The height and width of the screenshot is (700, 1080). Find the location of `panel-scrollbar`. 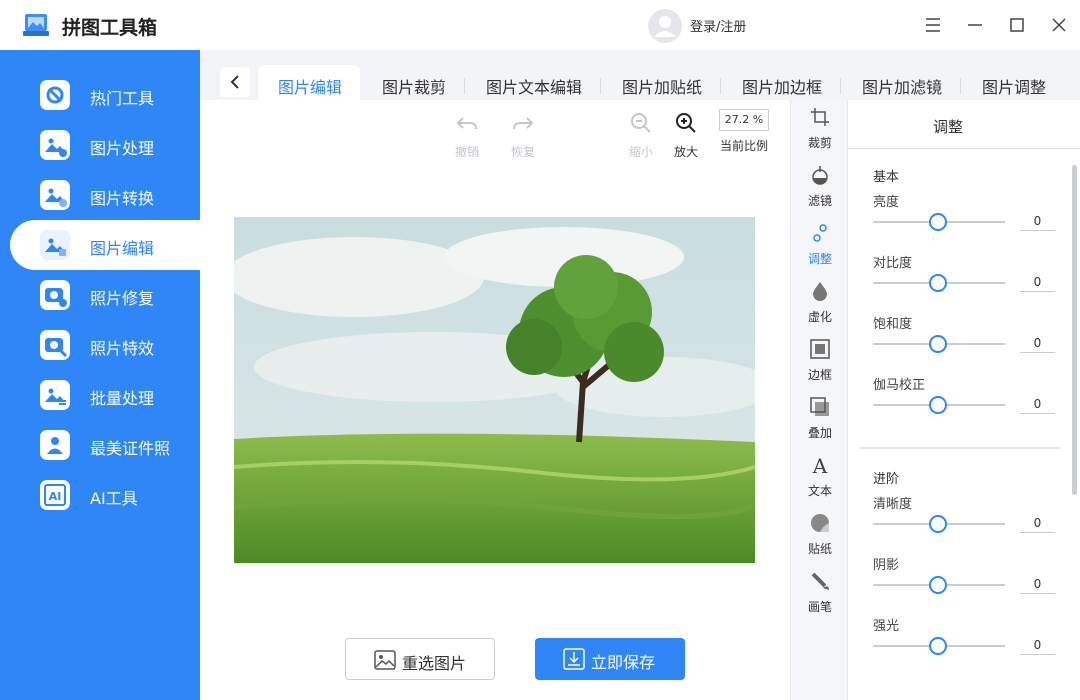

panel-scrollbar is located at coordinates (1074, 330).